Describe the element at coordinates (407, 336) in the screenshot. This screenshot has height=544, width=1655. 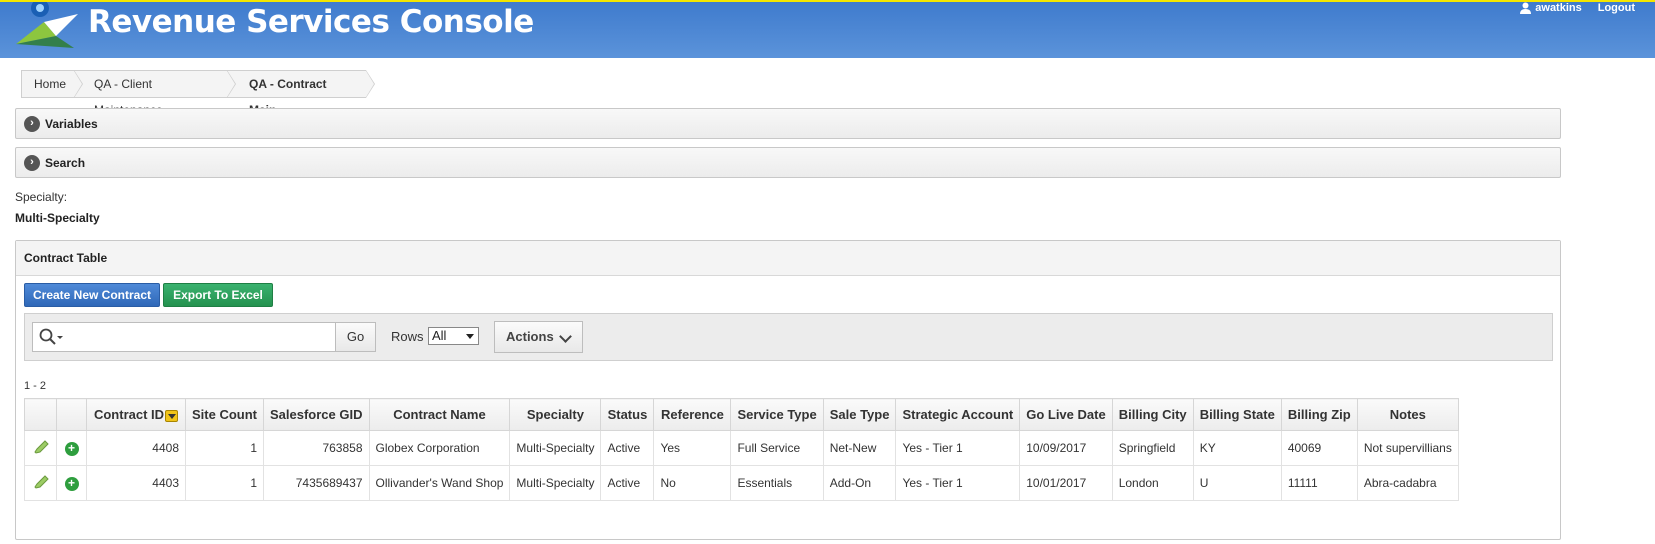
I see `rows-label: Rows` at that location.